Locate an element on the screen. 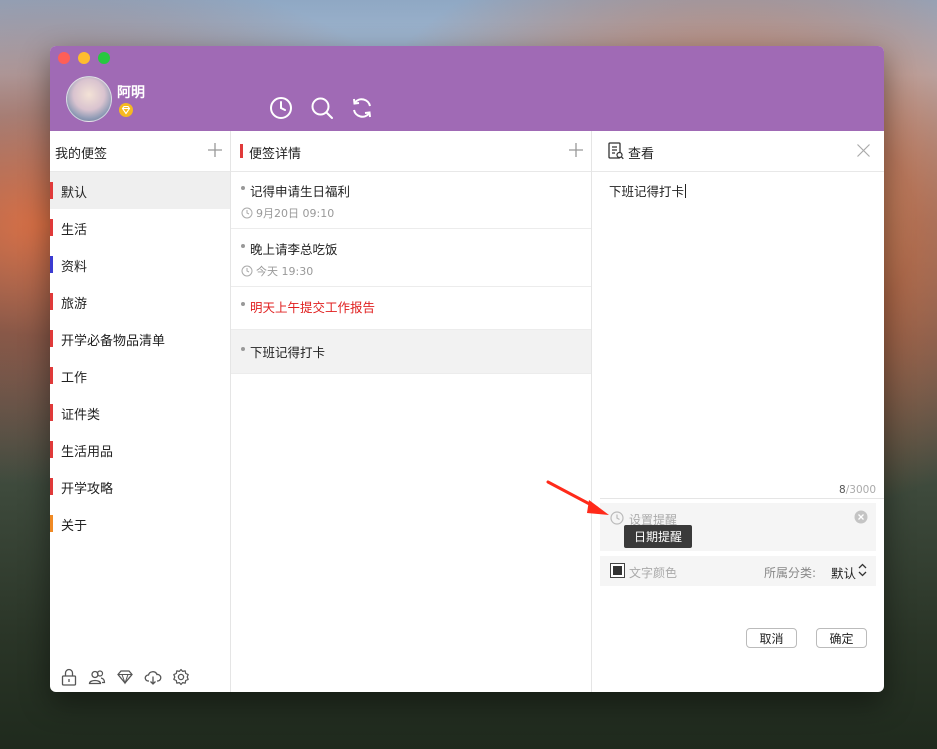 The width and height of the screenshot is (937, 749). note-title: 晚上请李总吃饭 is located at coordinates (294, 249).